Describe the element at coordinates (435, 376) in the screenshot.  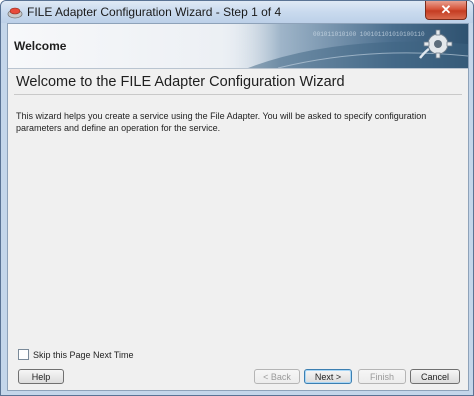
I see `cancel-button: Cancel` at that location.